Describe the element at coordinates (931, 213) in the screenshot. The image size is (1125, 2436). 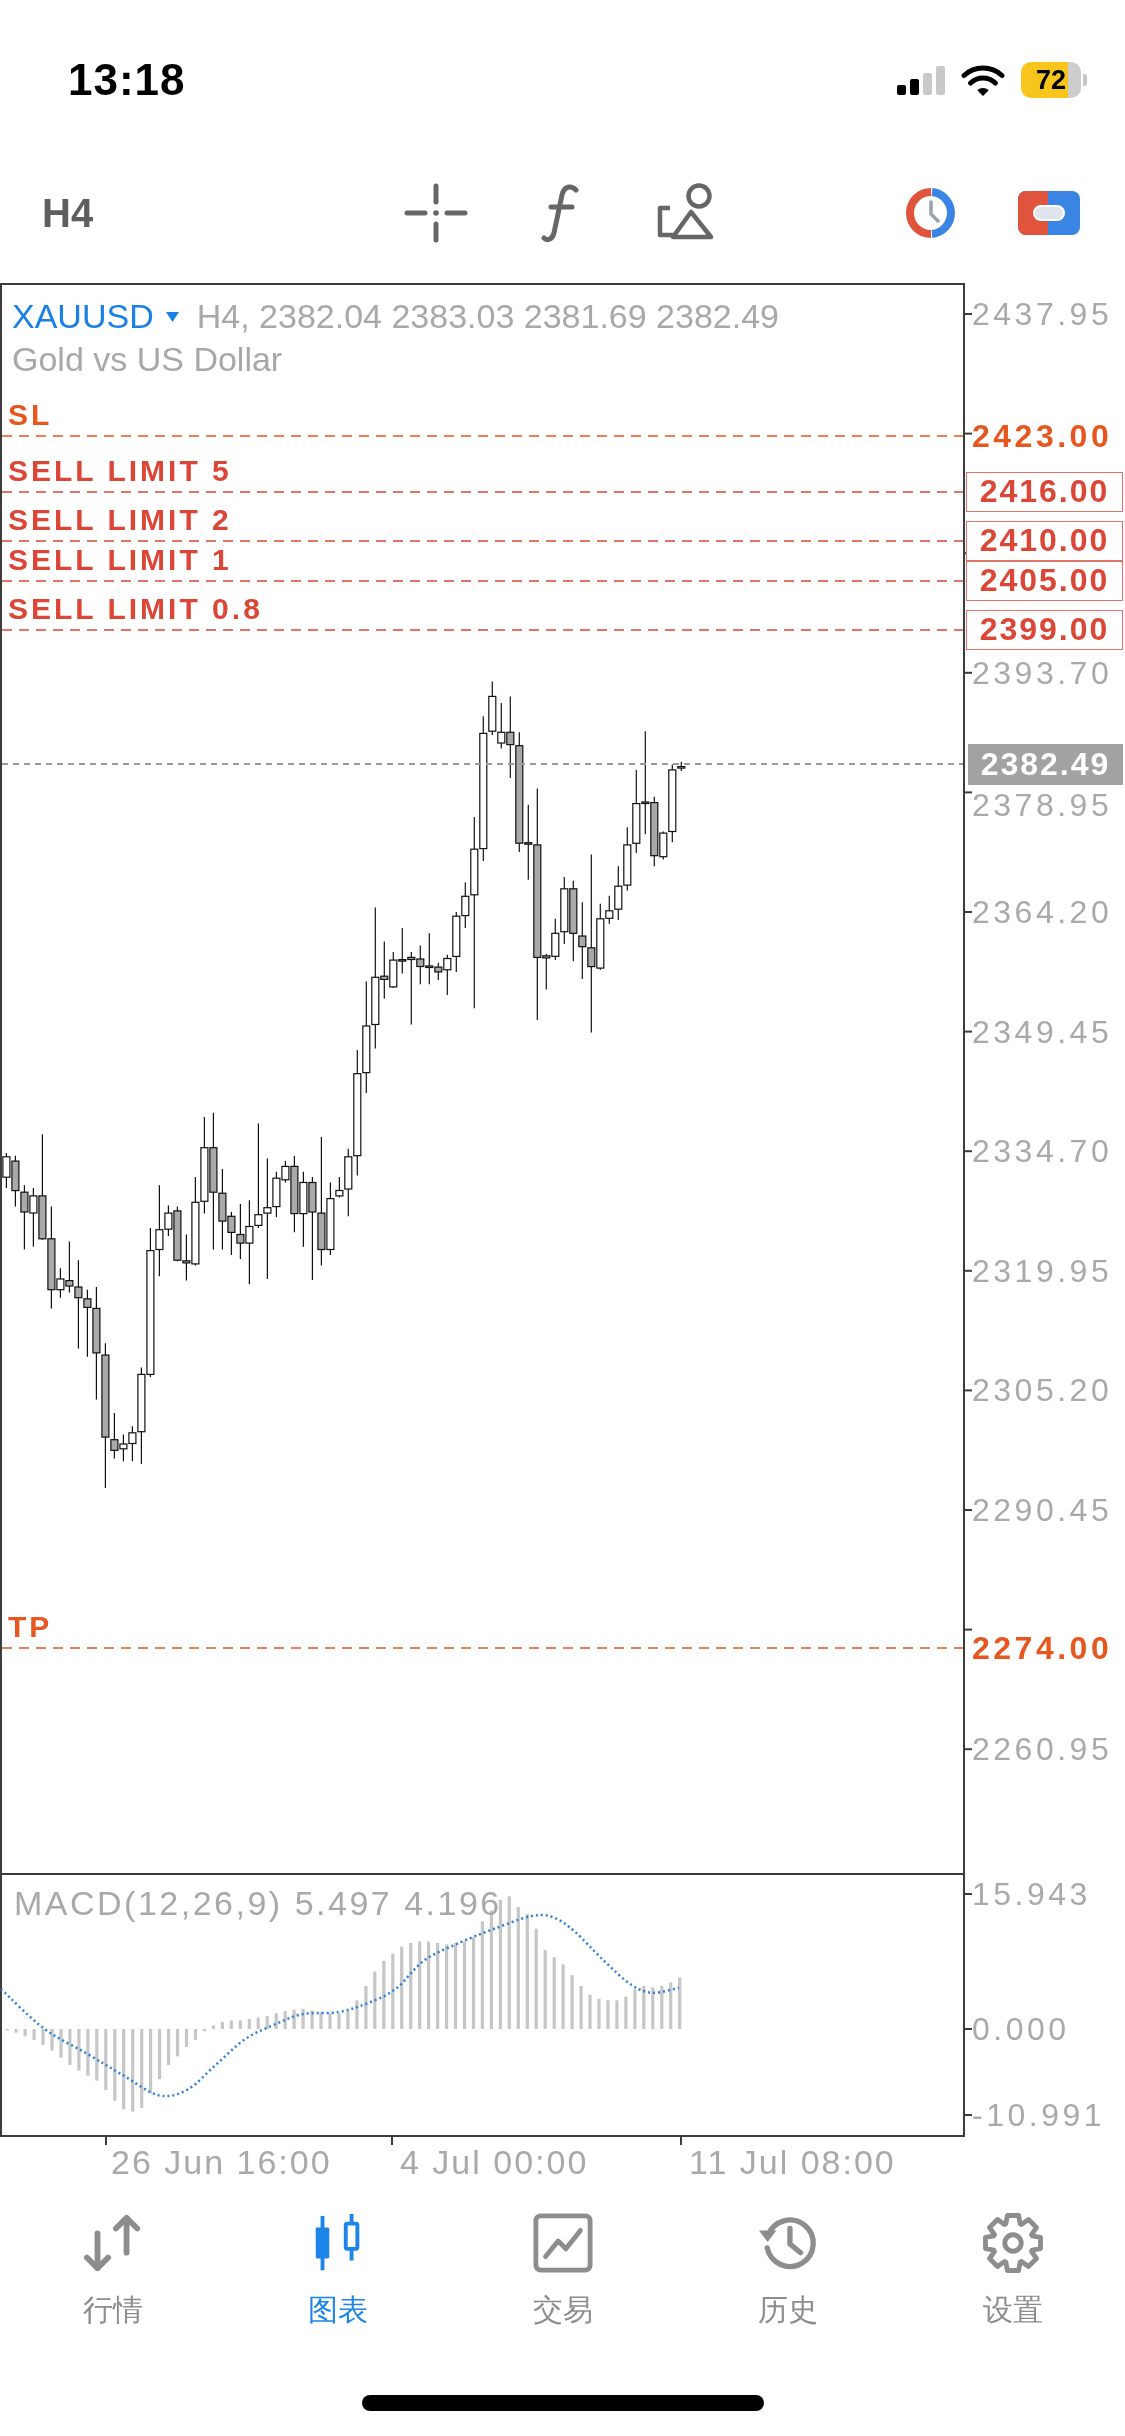
I see `clock-icon` at that location.